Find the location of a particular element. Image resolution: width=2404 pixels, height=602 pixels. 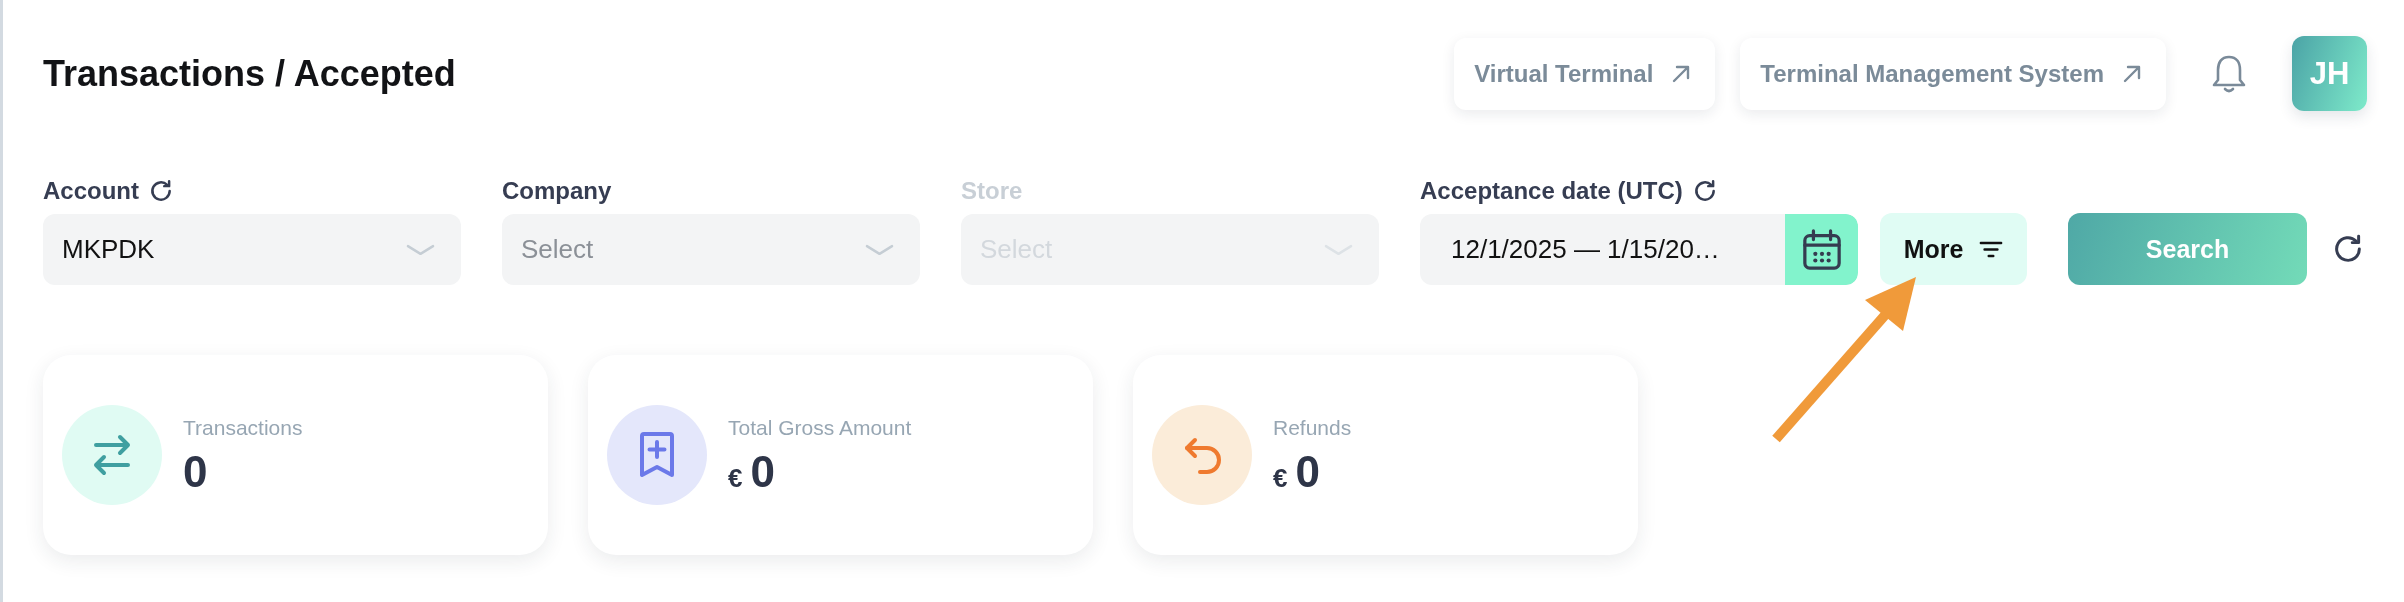

field-label: Acceptance date (UTC) is located at coordinates (1551, 191).